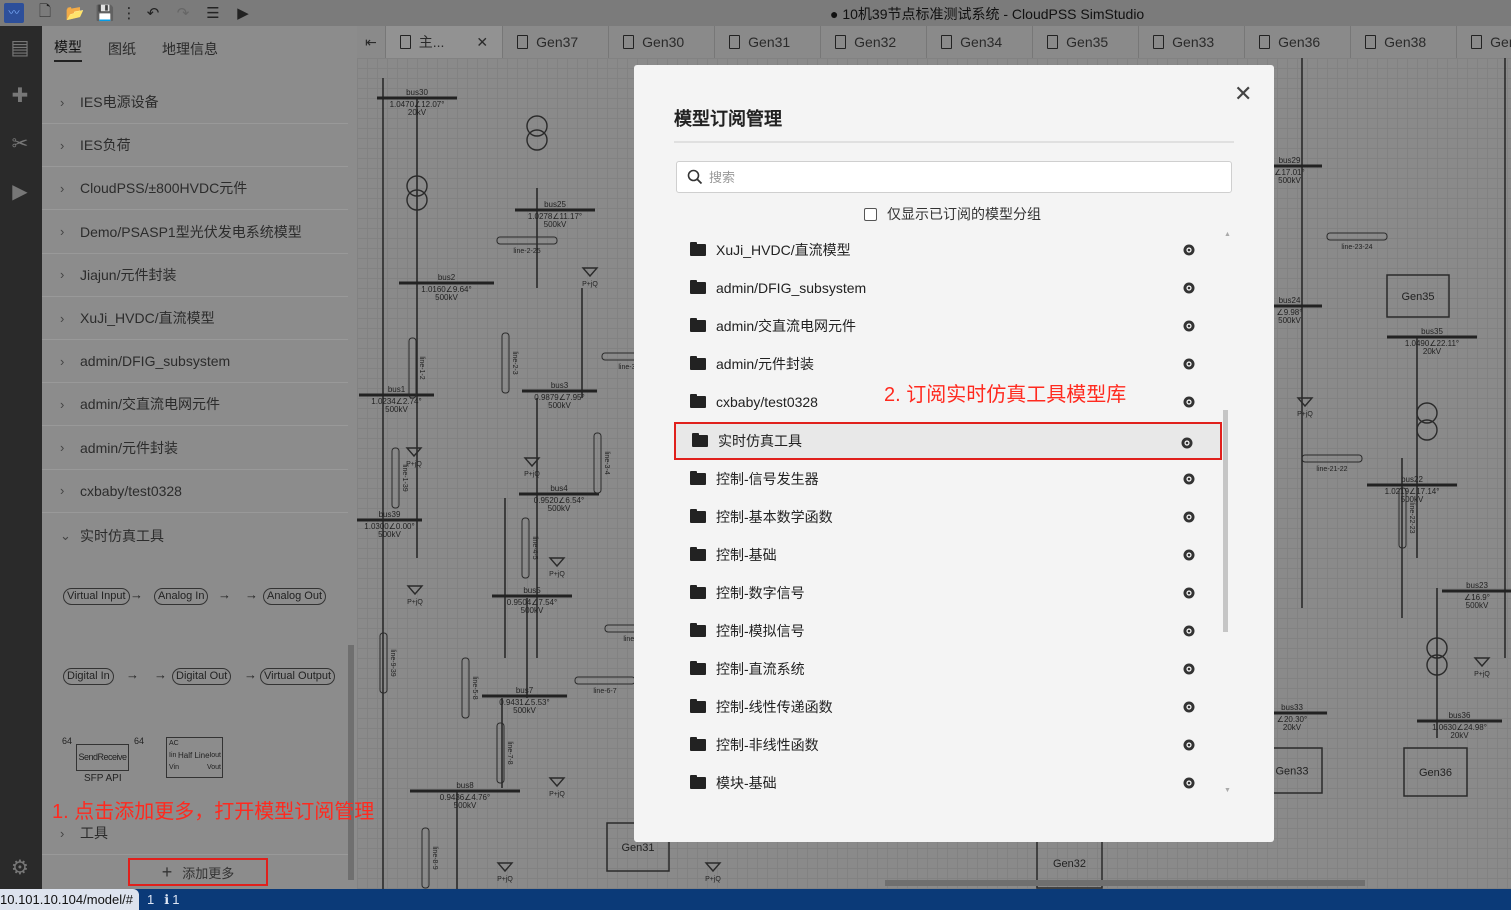 Image resolution: width=1511 pixels, height=910 pixels. I want to click on sidebar-scrollbar, so click(351, 762).